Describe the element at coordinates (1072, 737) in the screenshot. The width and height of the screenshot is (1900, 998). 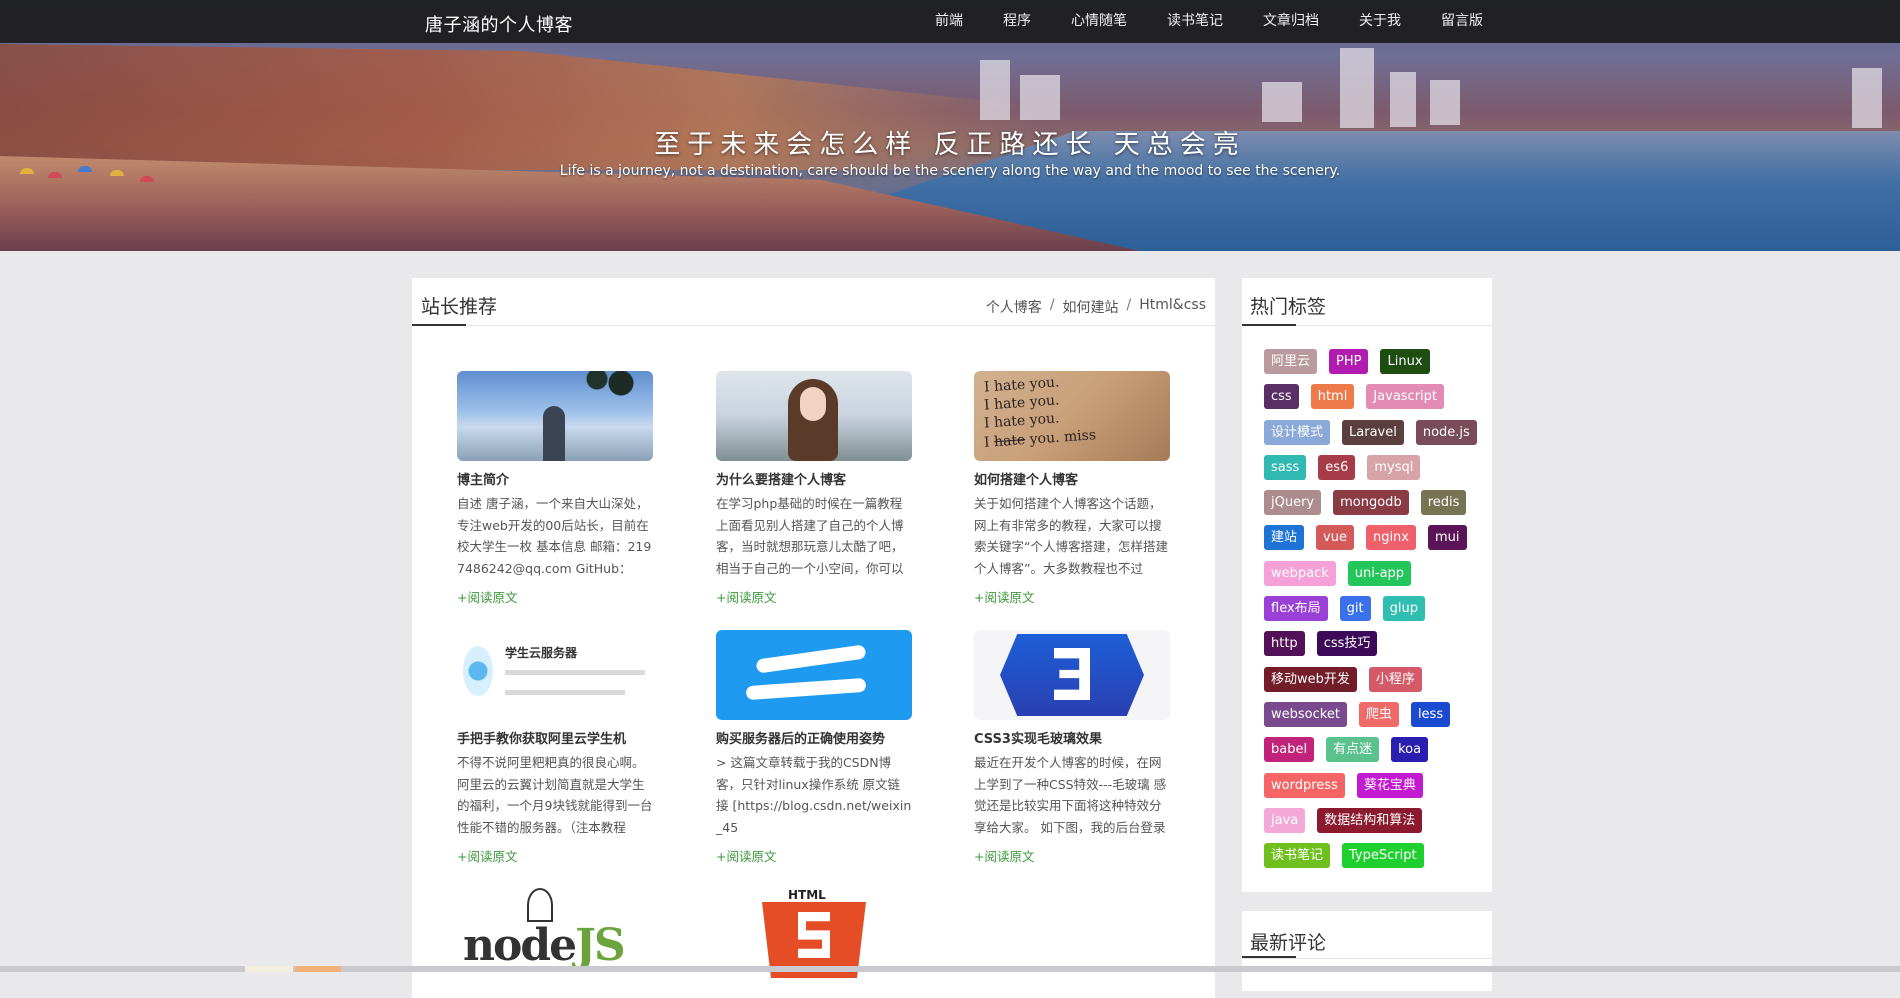
I see `article-title: CSS3实现毛玻璃效果` at that location.